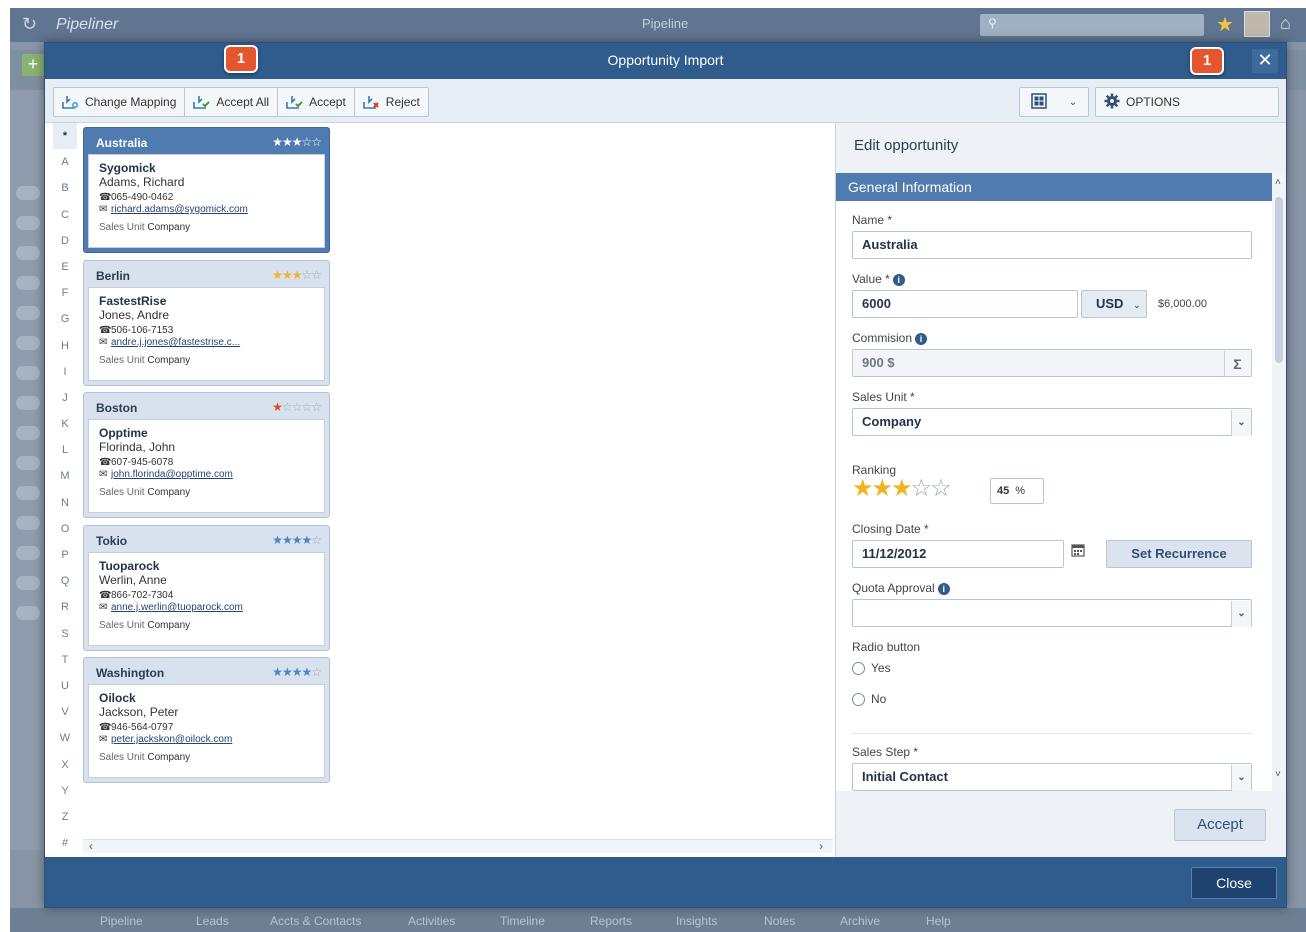 This screenshot has height=932, width=1306. I want to click on alphabet-letter: D, so click(65, 241).